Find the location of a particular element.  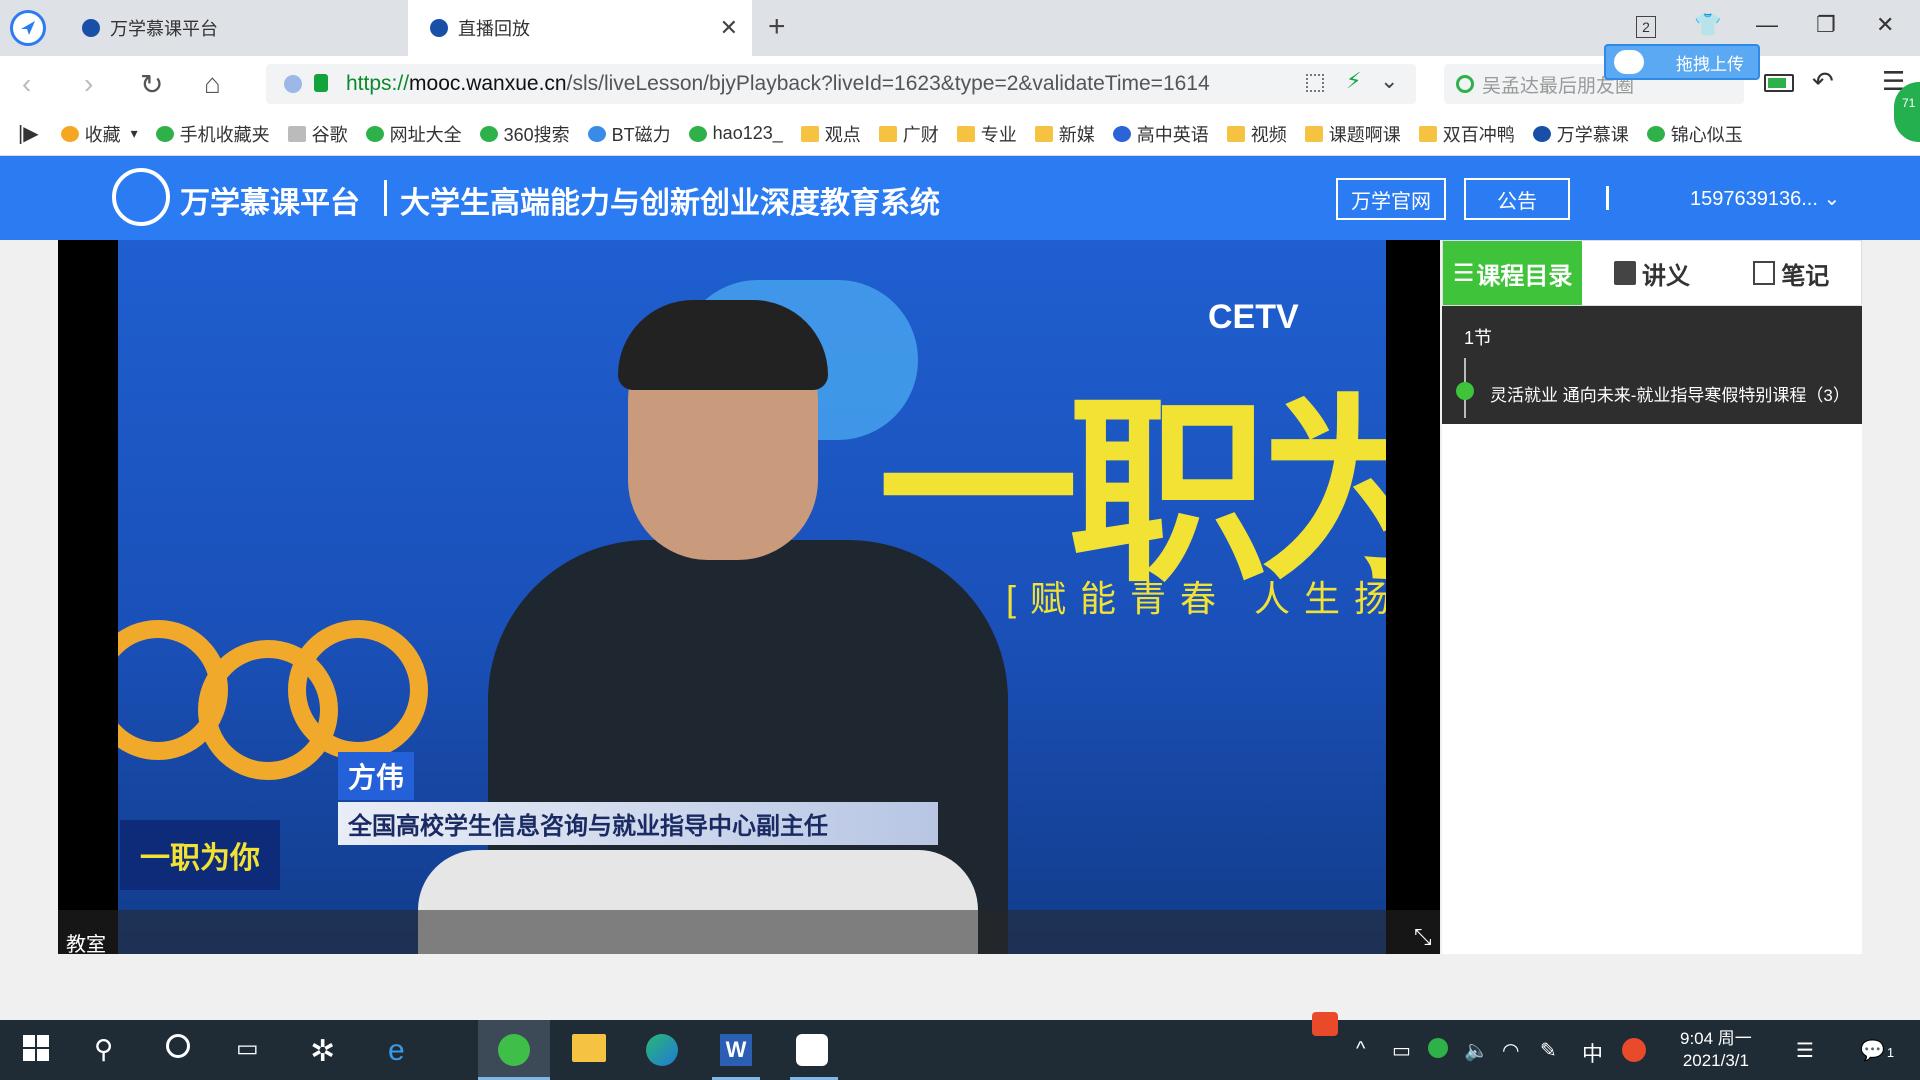

network-icon: ◠ is located at coordinates (1510, 1050).